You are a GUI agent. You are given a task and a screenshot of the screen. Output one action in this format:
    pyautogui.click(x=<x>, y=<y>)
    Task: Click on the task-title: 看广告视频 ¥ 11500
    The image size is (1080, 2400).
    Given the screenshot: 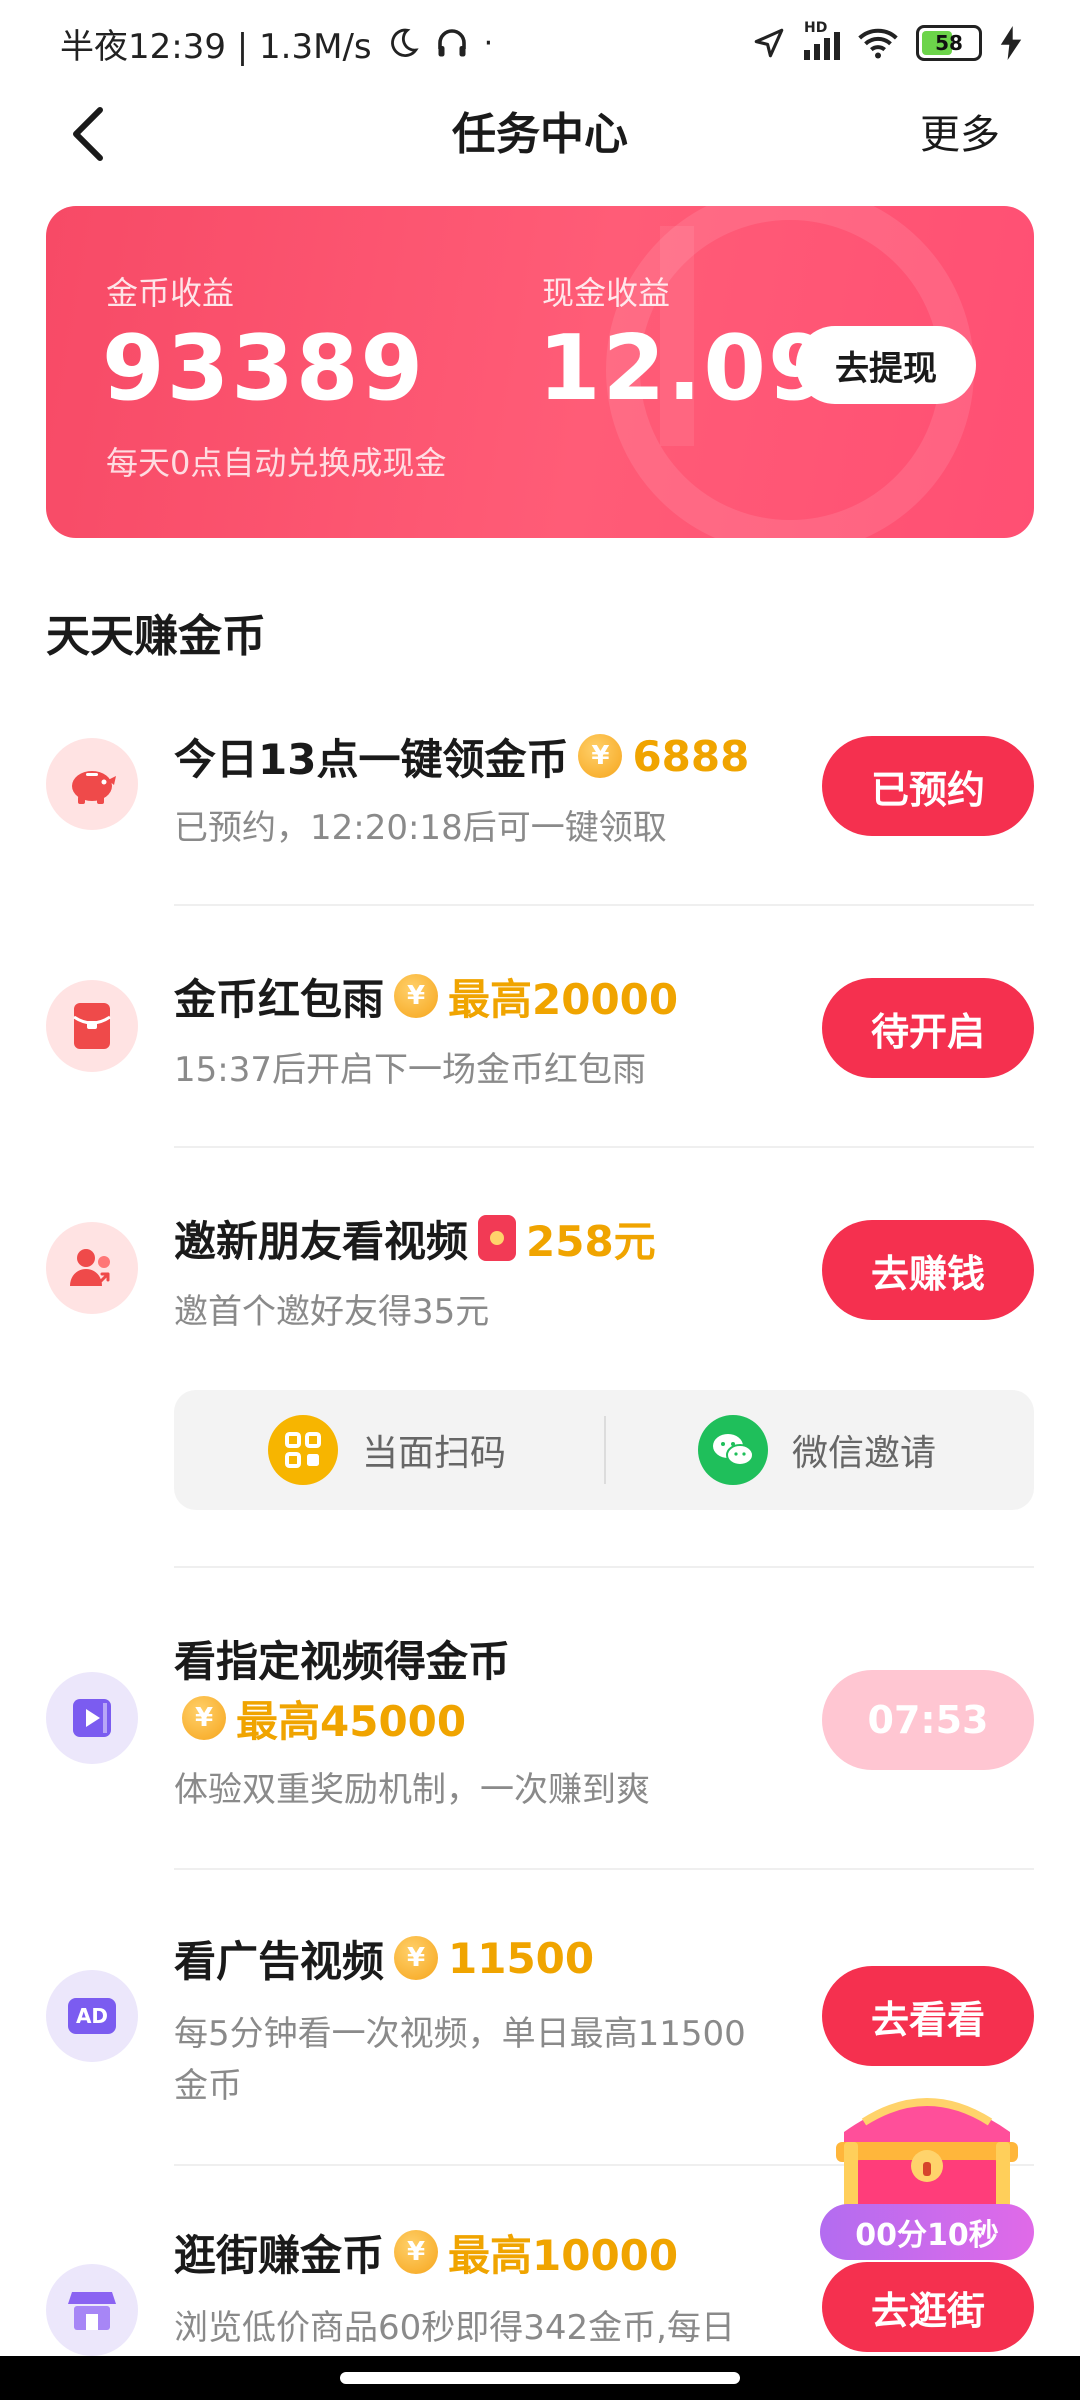 What is the action you would take?
    pyautogui.click(x=384, y=1958)
    